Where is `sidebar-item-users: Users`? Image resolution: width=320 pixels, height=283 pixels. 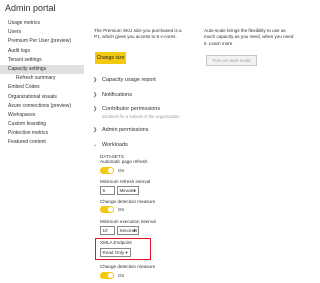 sidebar-item-users: Users is located at coordinates (42, 32).